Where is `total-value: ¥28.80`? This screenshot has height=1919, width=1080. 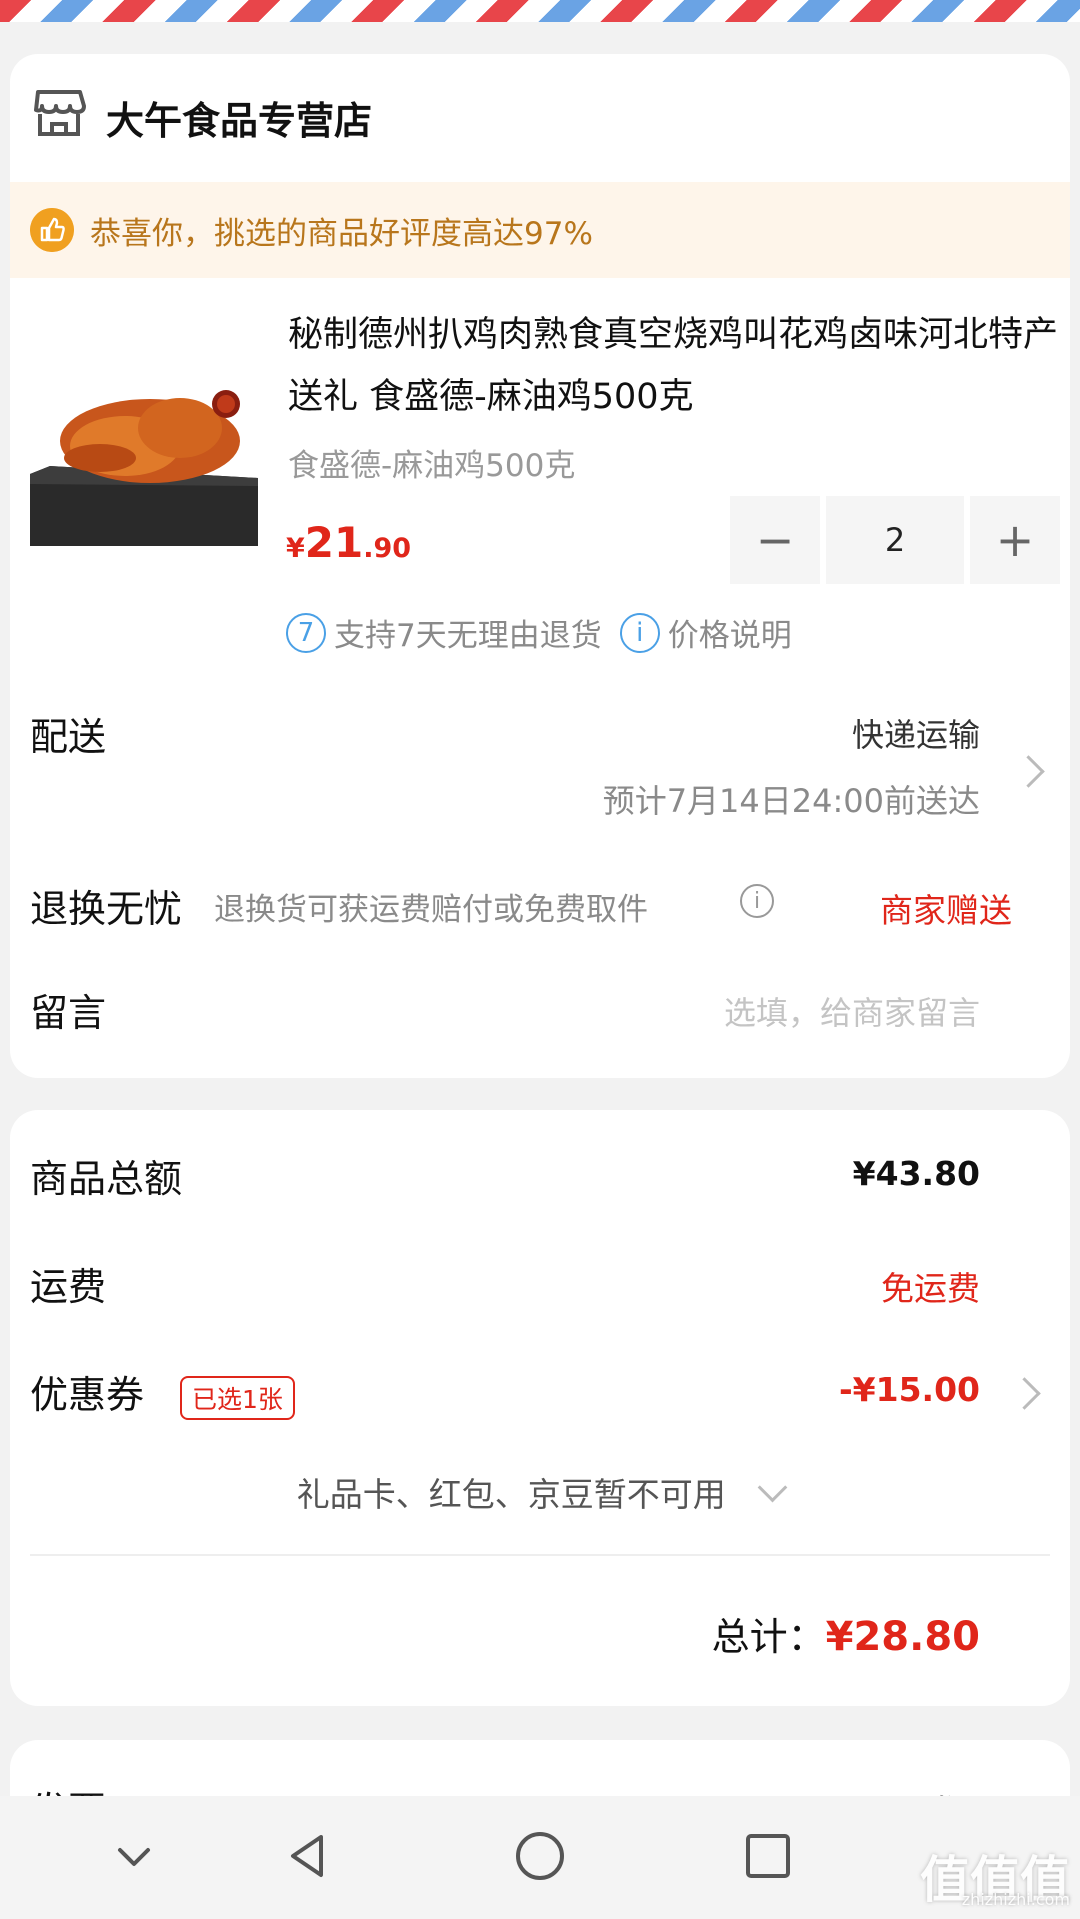 total-value: ¥28.80 is located at coordinates (902, 1637).